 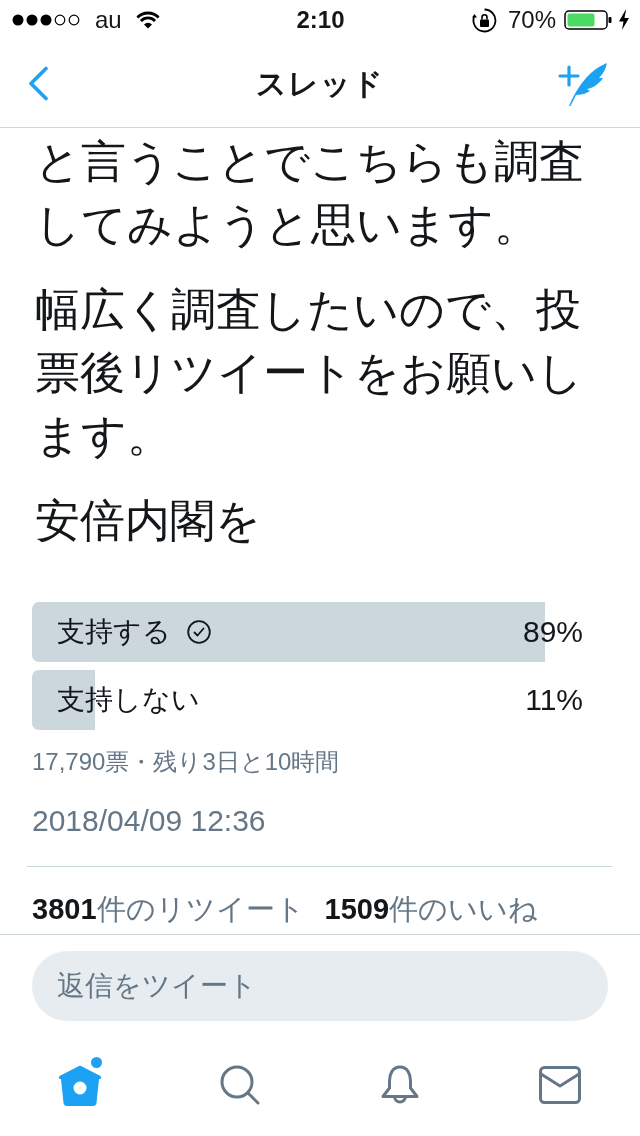 I want to click on screen-title: スレッド, so click(x=320, y=83).